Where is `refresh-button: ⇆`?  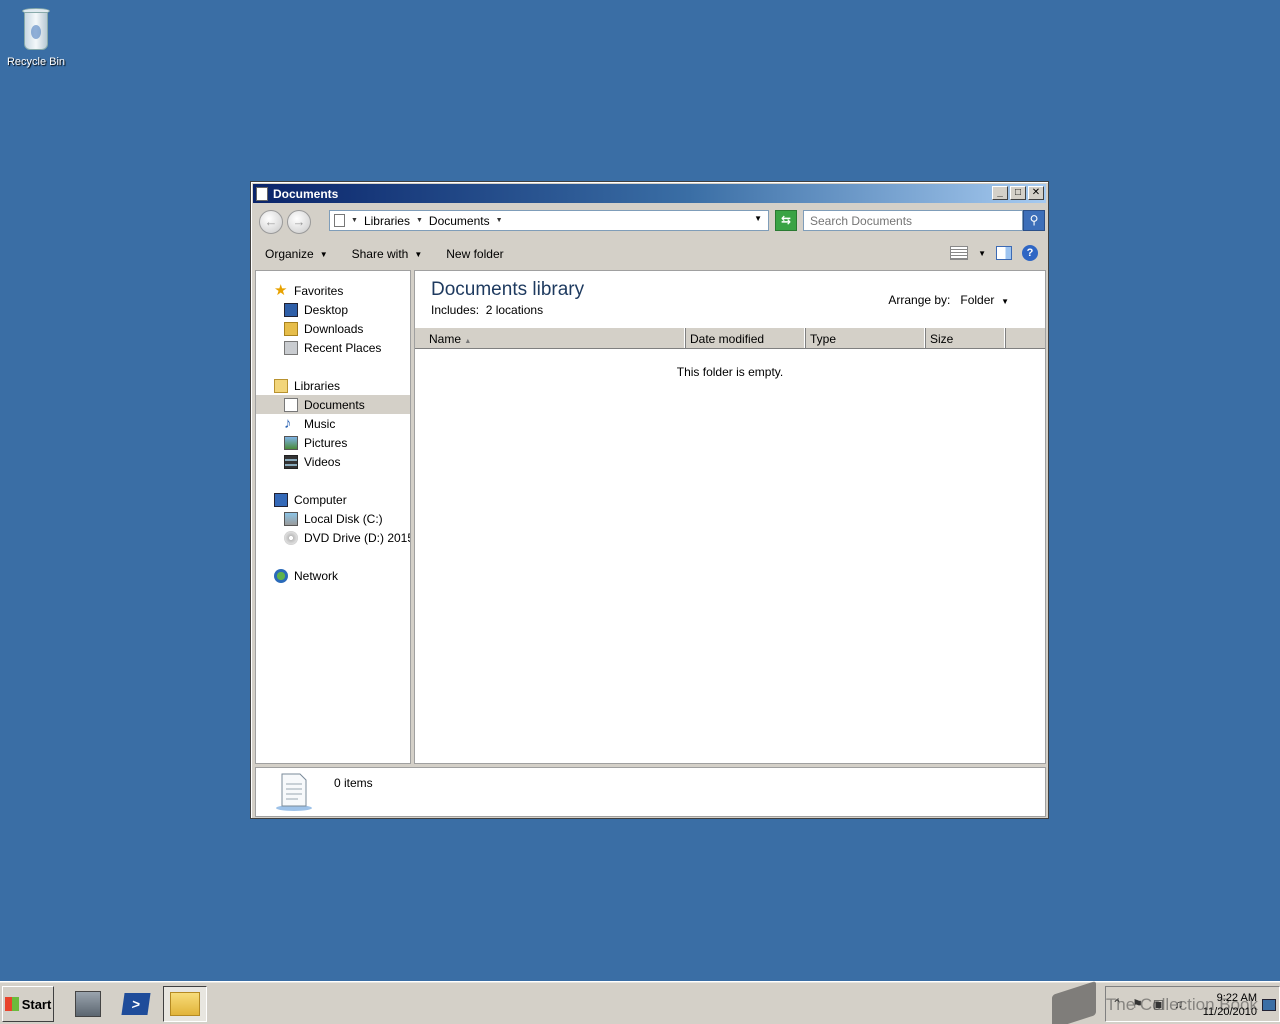
refresh-button: ⇆ is located at coordinates (786, 220).